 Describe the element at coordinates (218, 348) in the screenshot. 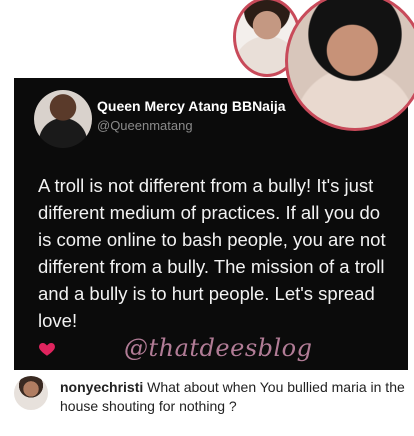

I see `watermark: @thatdeesblog` at that location.